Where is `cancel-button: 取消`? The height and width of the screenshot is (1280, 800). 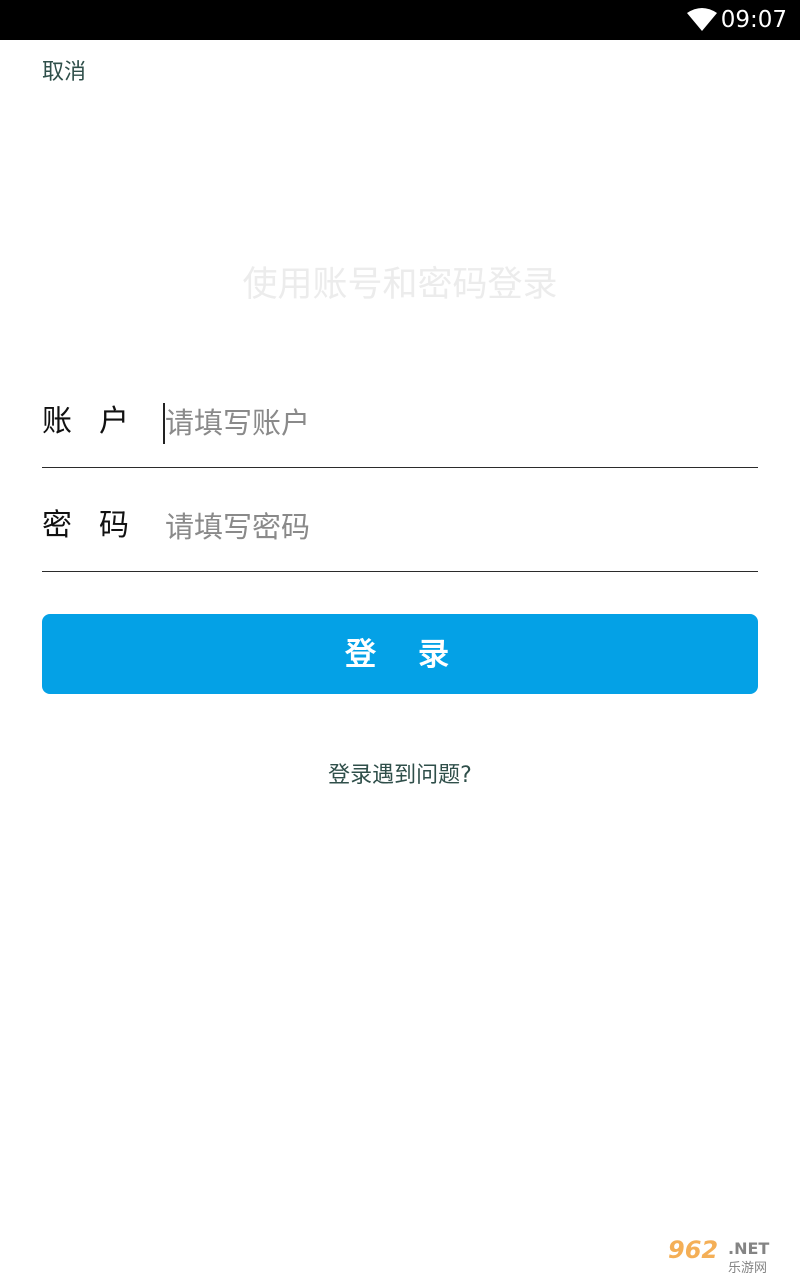 cancel-button: 取消 is located at coordinates (64, 73).